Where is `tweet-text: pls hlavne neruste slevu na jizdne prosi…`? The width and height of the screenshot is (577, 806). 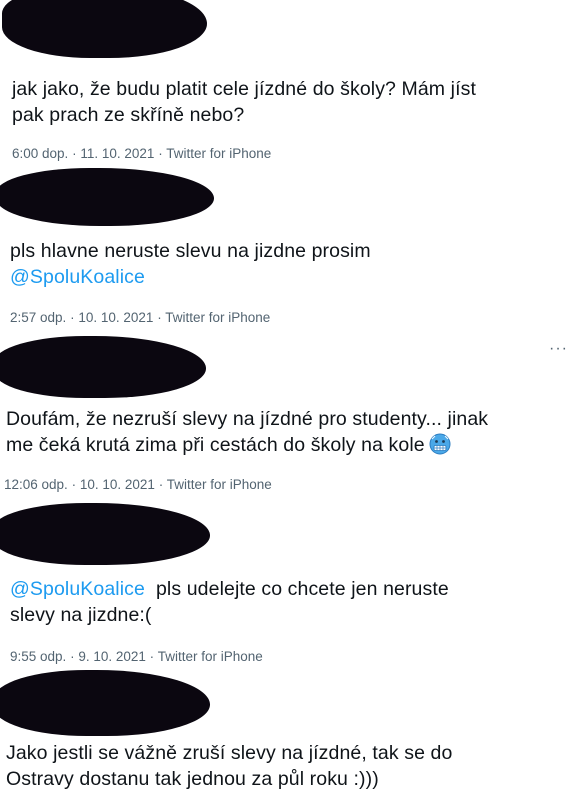
tweet-text: pls hlavne neruste slevu na jizdne prosi… is located at coordinates (290, 264).